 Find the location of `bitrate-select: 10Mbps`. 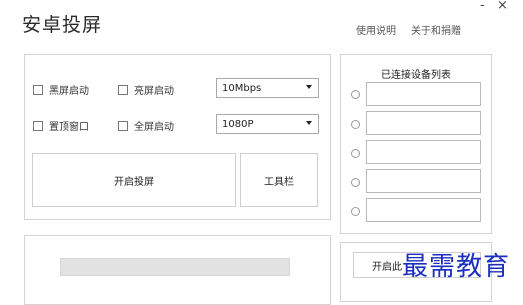

bitrate-select: 10Mbps is located at coordinates (267, 88).